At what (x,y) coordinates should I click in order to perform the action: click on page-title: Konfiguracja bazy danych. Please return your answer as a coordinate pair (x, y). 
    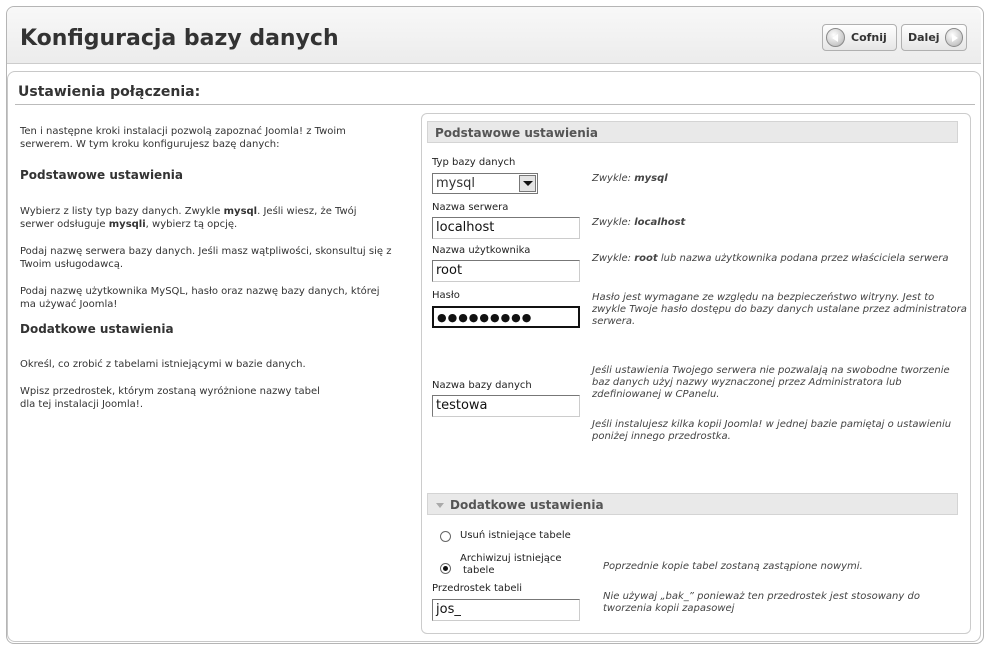
    Looking at the image, I should click on (179, 38).